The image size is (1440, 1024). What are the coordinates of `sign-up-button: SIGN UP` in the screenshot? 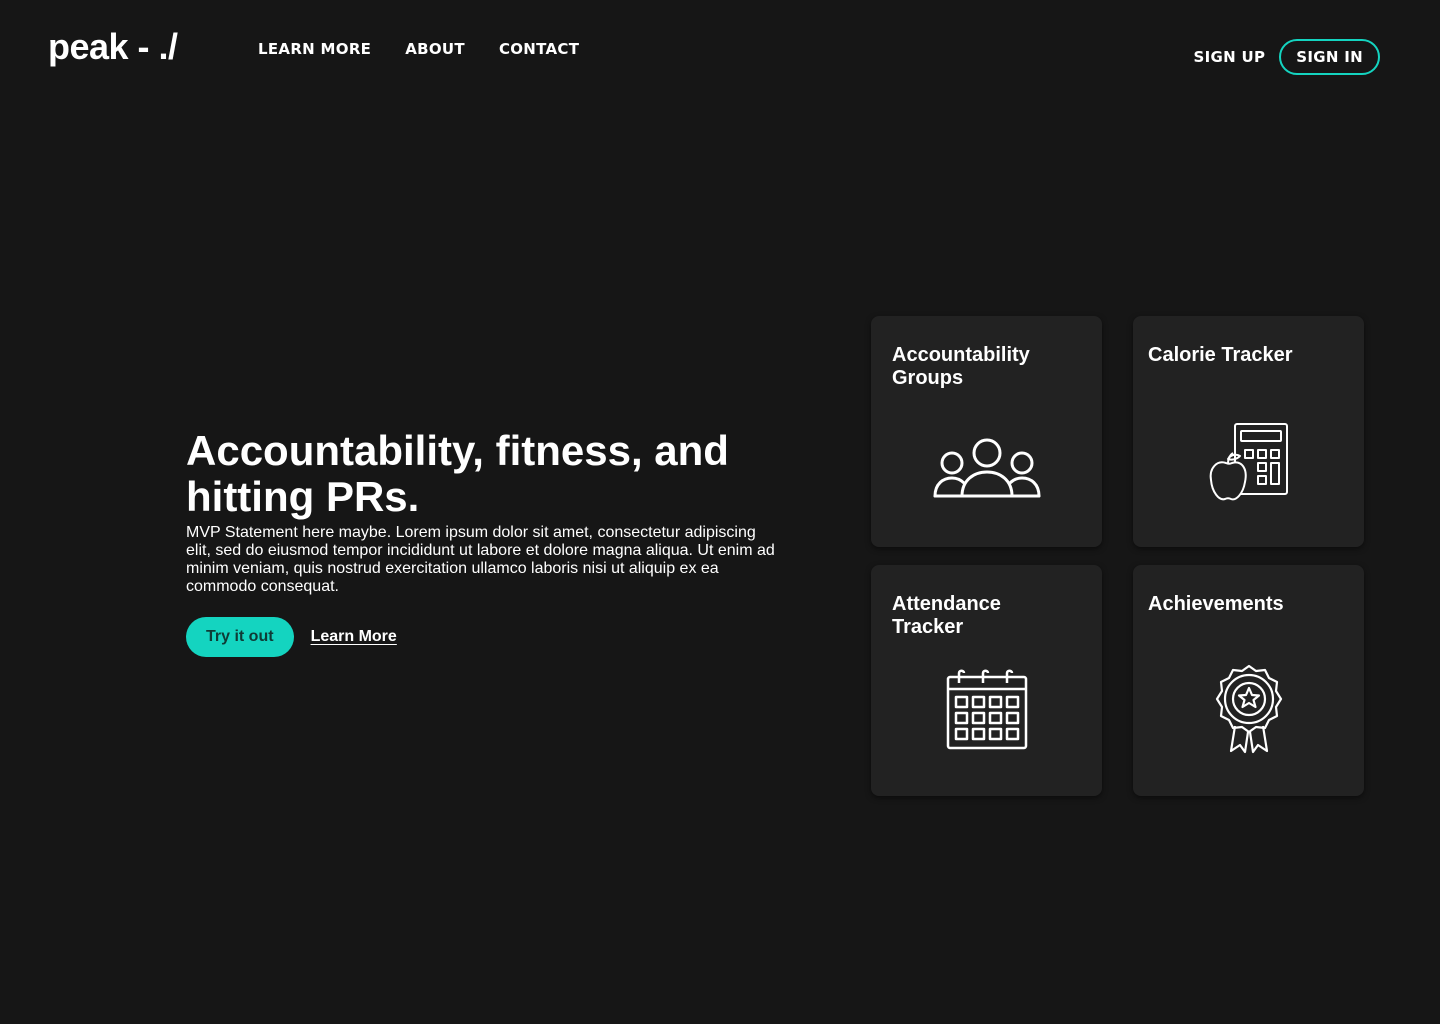 It's located at (1230, 57).